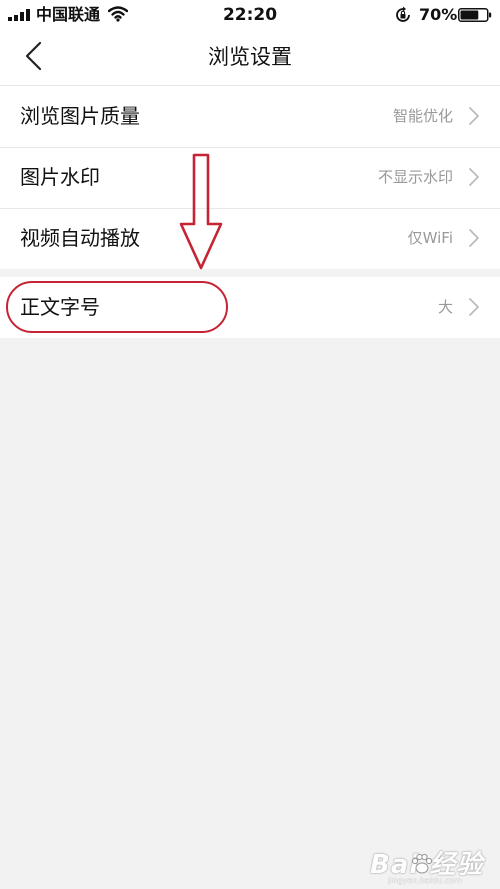 This screenshot has width=500, height=889. I want to click on setting-row-image-quality: 浏览图片质量 智能优化, so click(250, 116).